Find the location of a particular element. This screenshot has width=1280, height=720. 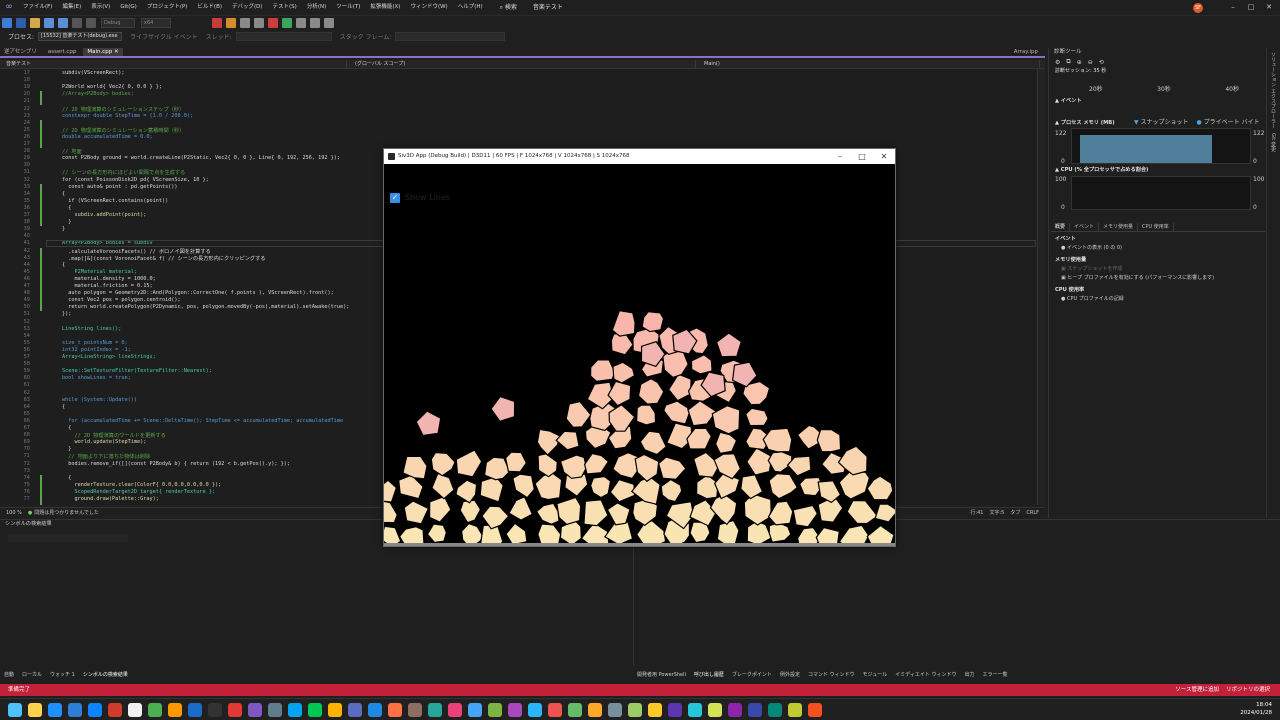

menu-item: テスト(S) is located at coordinates (285, 7).